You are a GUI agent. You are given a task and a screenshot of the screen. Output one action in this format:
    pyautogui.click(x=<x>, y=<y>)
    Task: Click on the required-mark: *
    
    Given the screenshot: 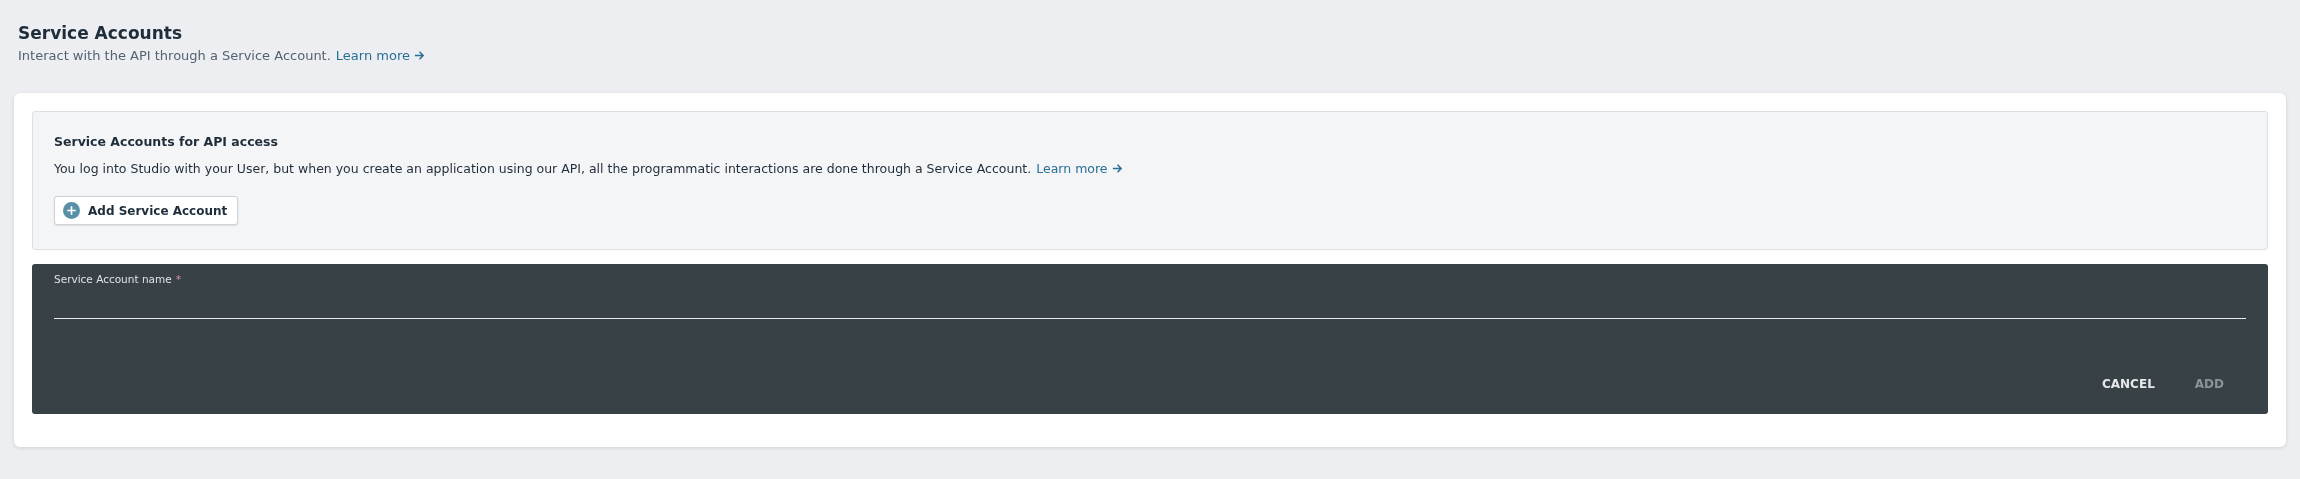 What is the action you would take?
    pyautogui.click(x=178, y=279)
    